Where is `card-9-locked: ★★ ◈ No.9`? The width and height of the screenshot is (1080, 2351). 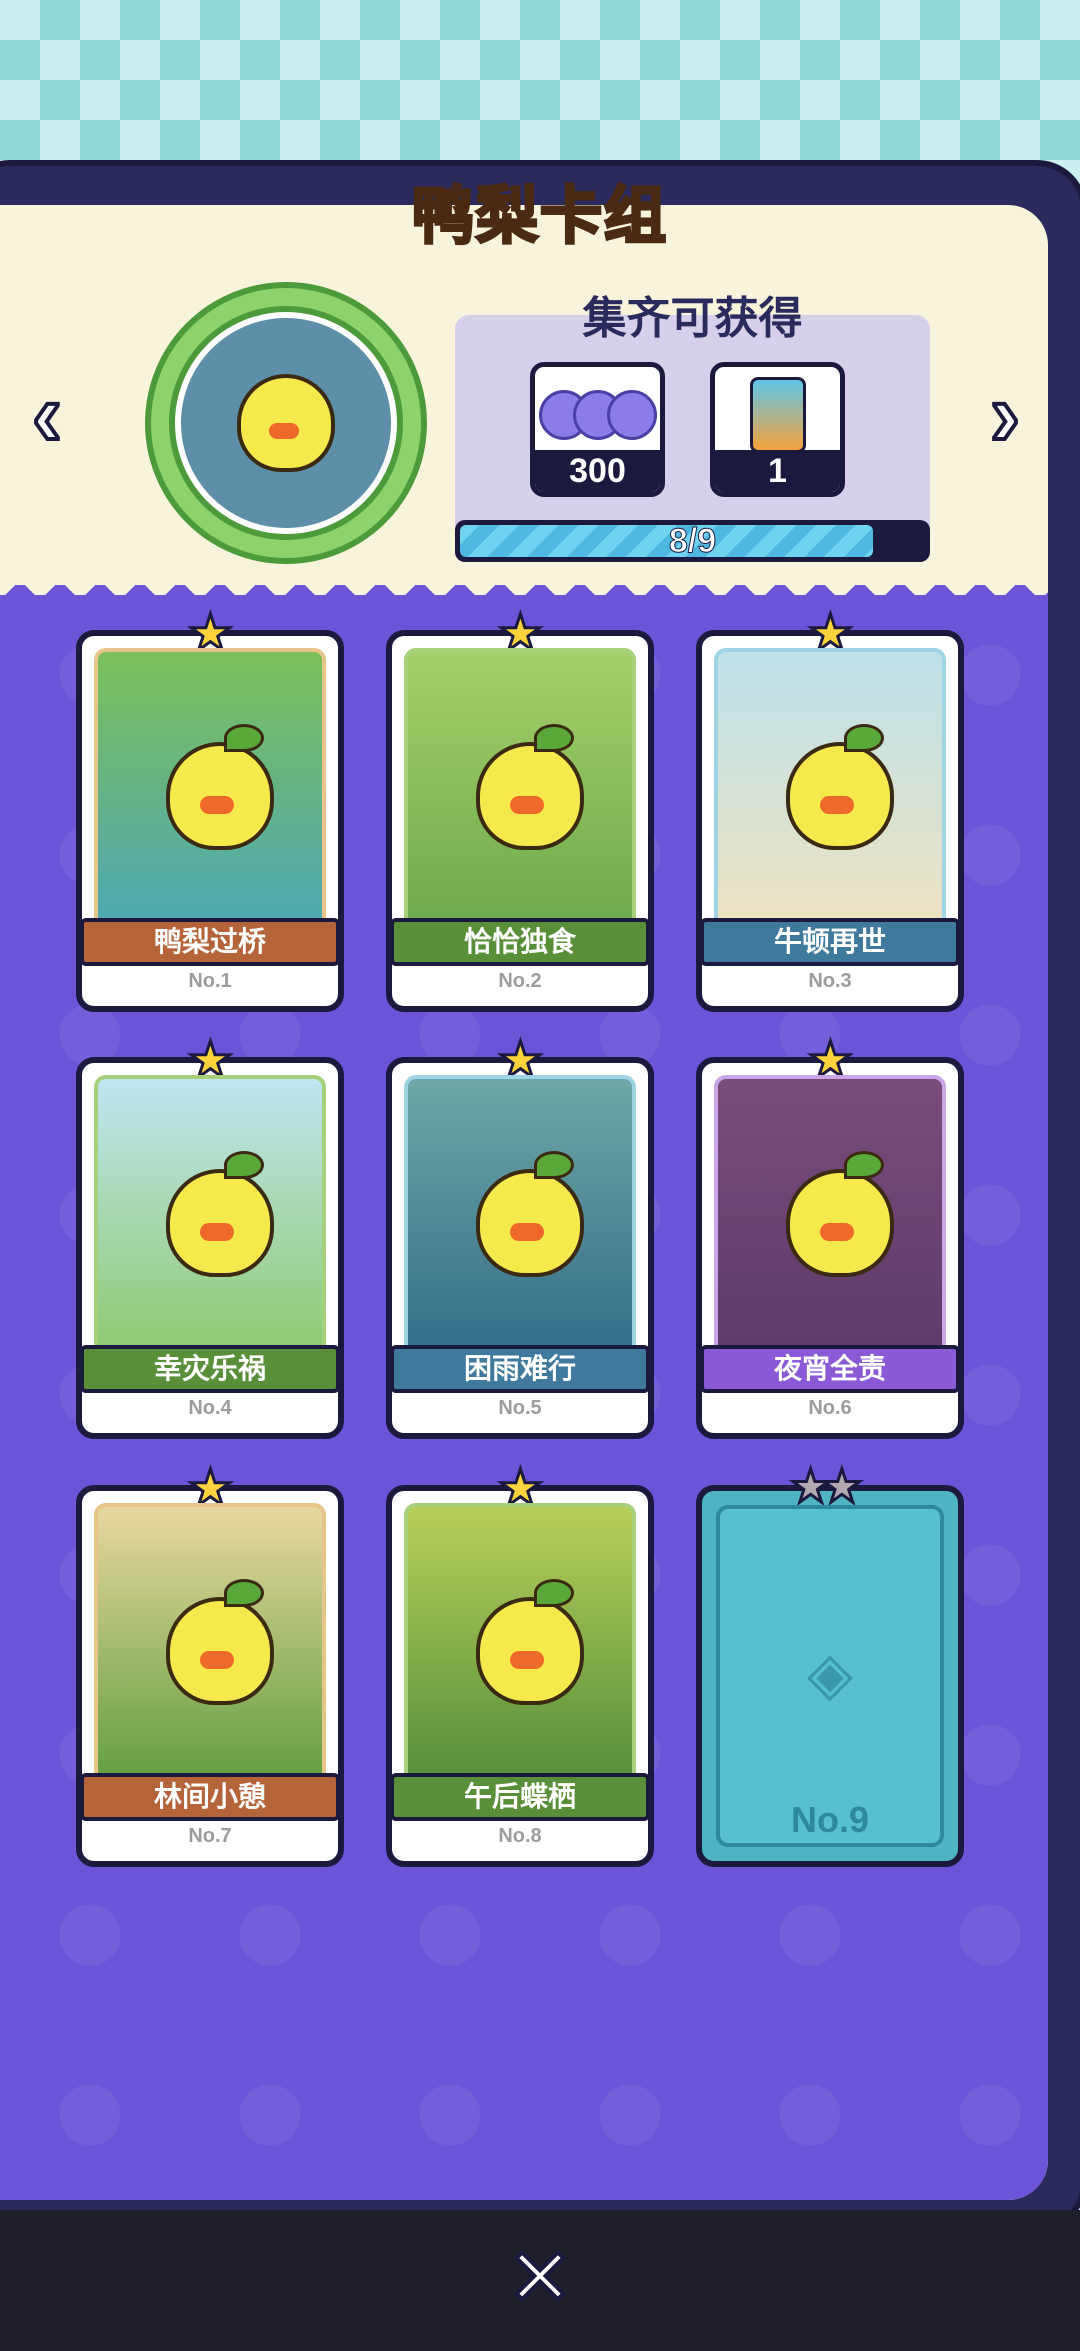
card-9-locked: ★★ ◈ No.9 is located at coordinates (830, 1664).